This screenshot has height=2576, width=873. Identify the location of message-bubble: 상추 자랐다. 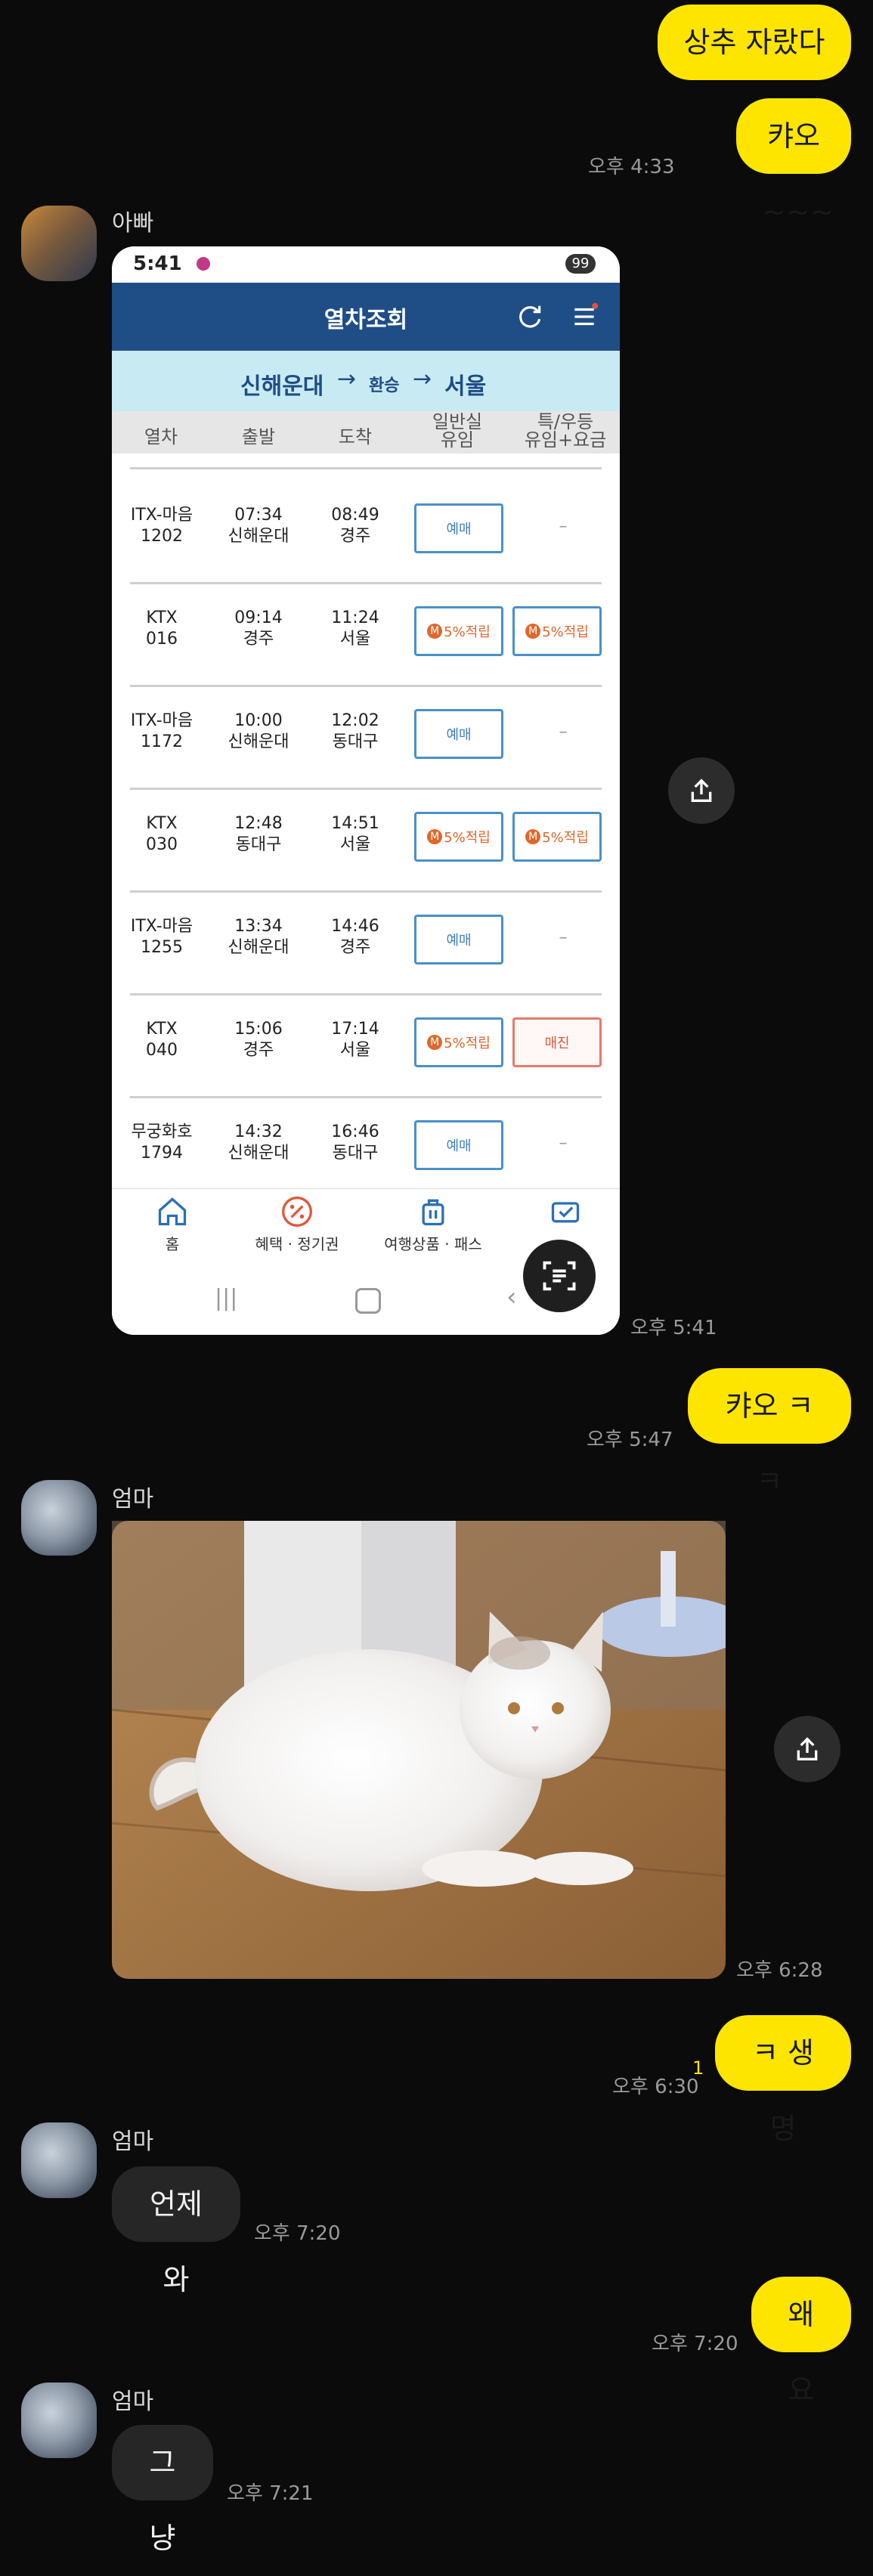
(754, 42).